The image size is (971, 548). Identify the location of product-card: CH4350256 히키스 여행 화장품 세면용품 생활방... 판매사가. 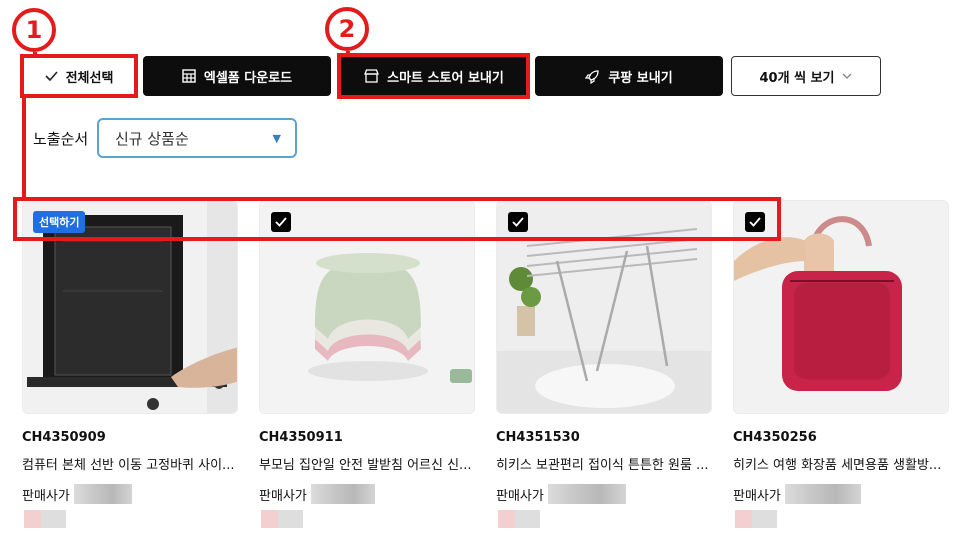
(841, 364).